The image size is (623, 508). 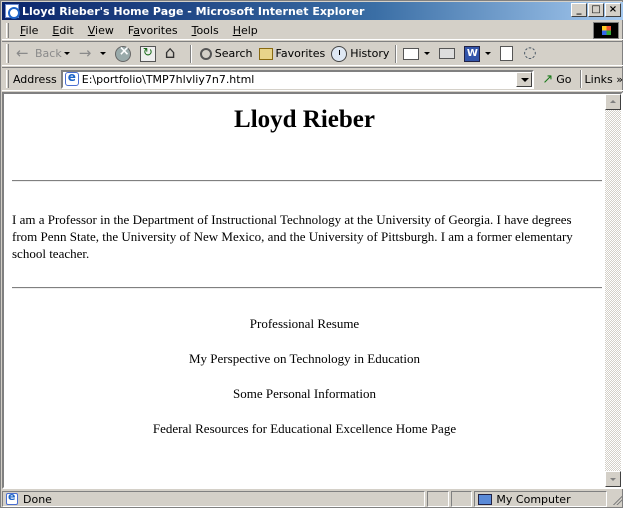 What do you see at coordinates (103, 54) in the screenshot?
I see `forward-dropdown-icon` at bounding box center [103, 54].